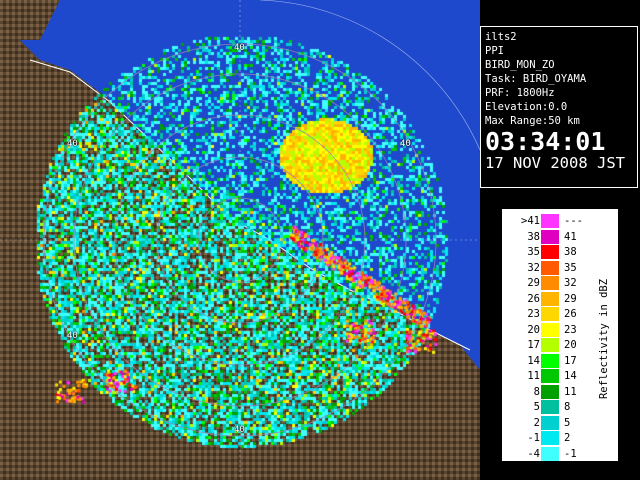 The image size is (640, 480). I want to click on legend-upper-bound: ---, so click(573, 221).